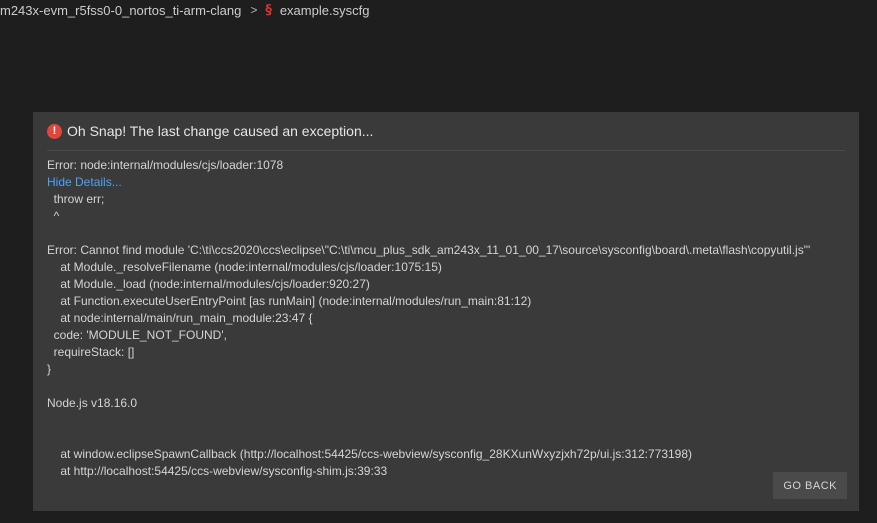  Describe the element at coordinates (137, 335) in the screenshot. I see `error-detail-line: code: 'MODULE_NOT_FOUND',` at that location.